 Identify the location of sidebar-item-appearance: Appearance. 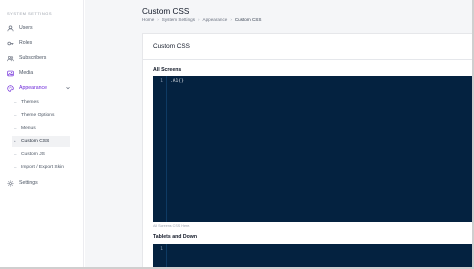
(43, 88).